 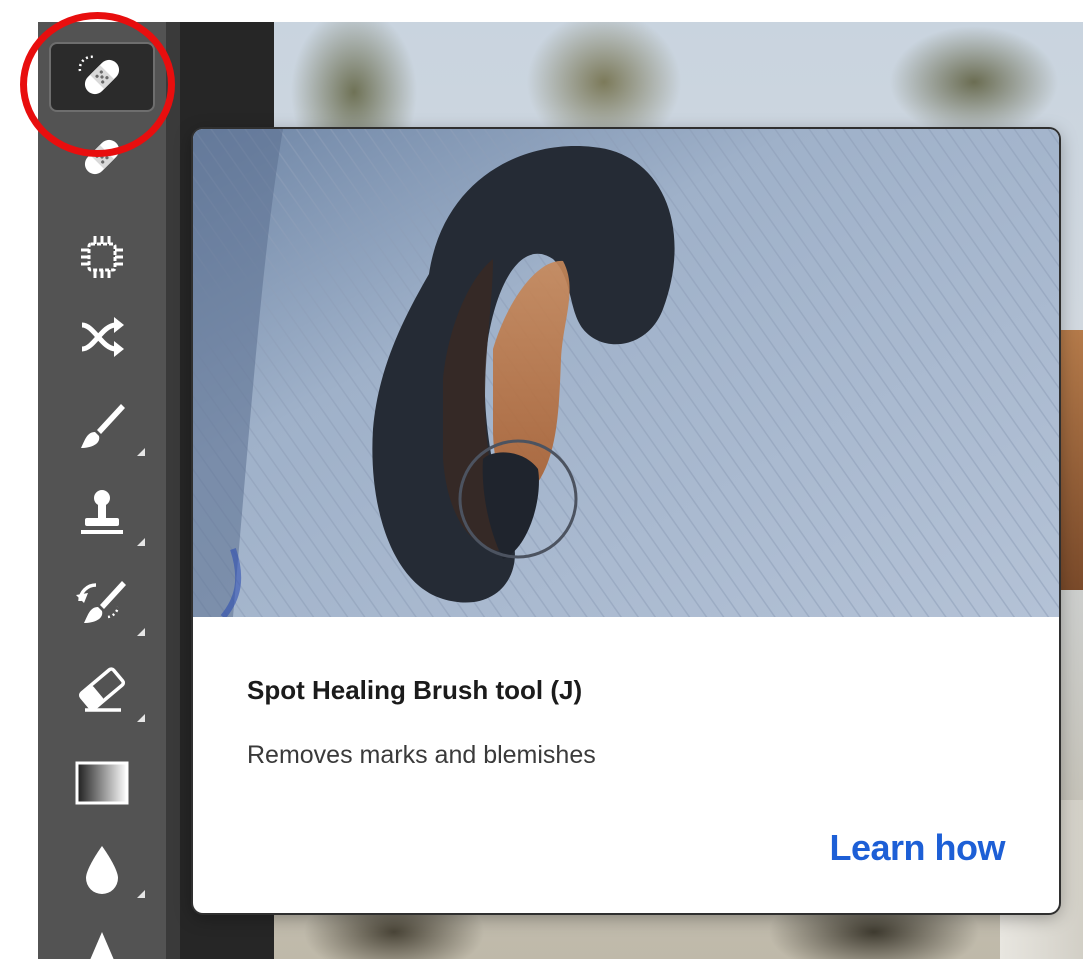 I want to click on blur-submenu-indicator, so click(x=141, y=894).